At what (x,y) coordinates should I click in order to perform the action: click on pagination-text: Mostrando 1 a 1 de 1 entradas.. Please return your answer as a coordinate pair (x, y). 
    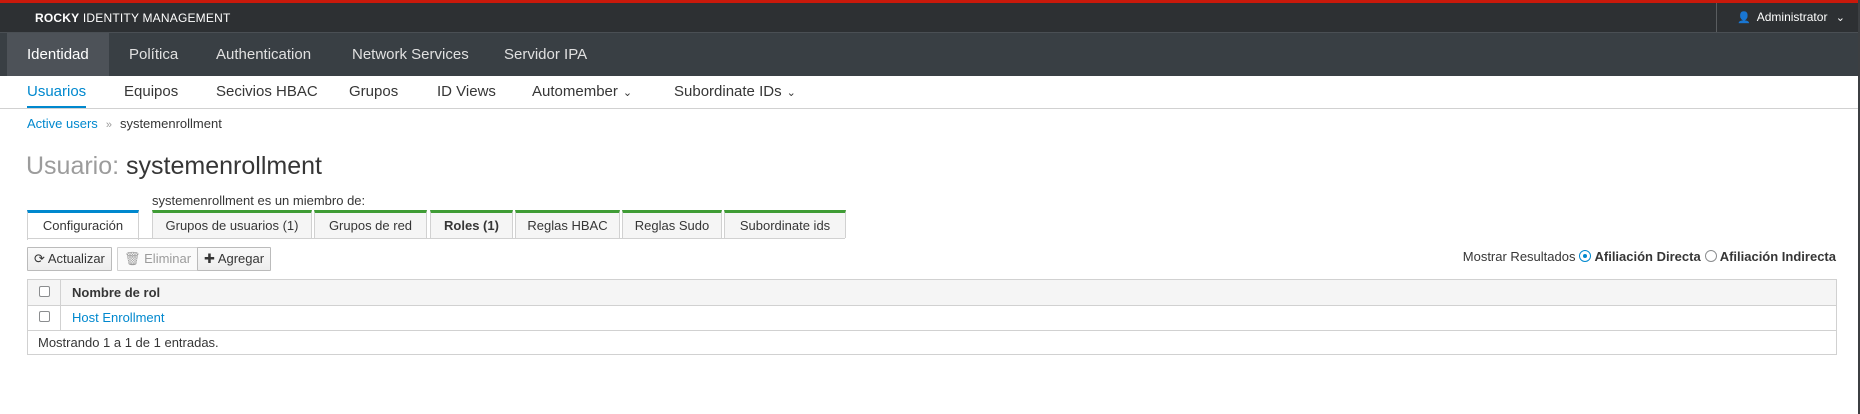
    Looking at the image, I should click on (128, 342).